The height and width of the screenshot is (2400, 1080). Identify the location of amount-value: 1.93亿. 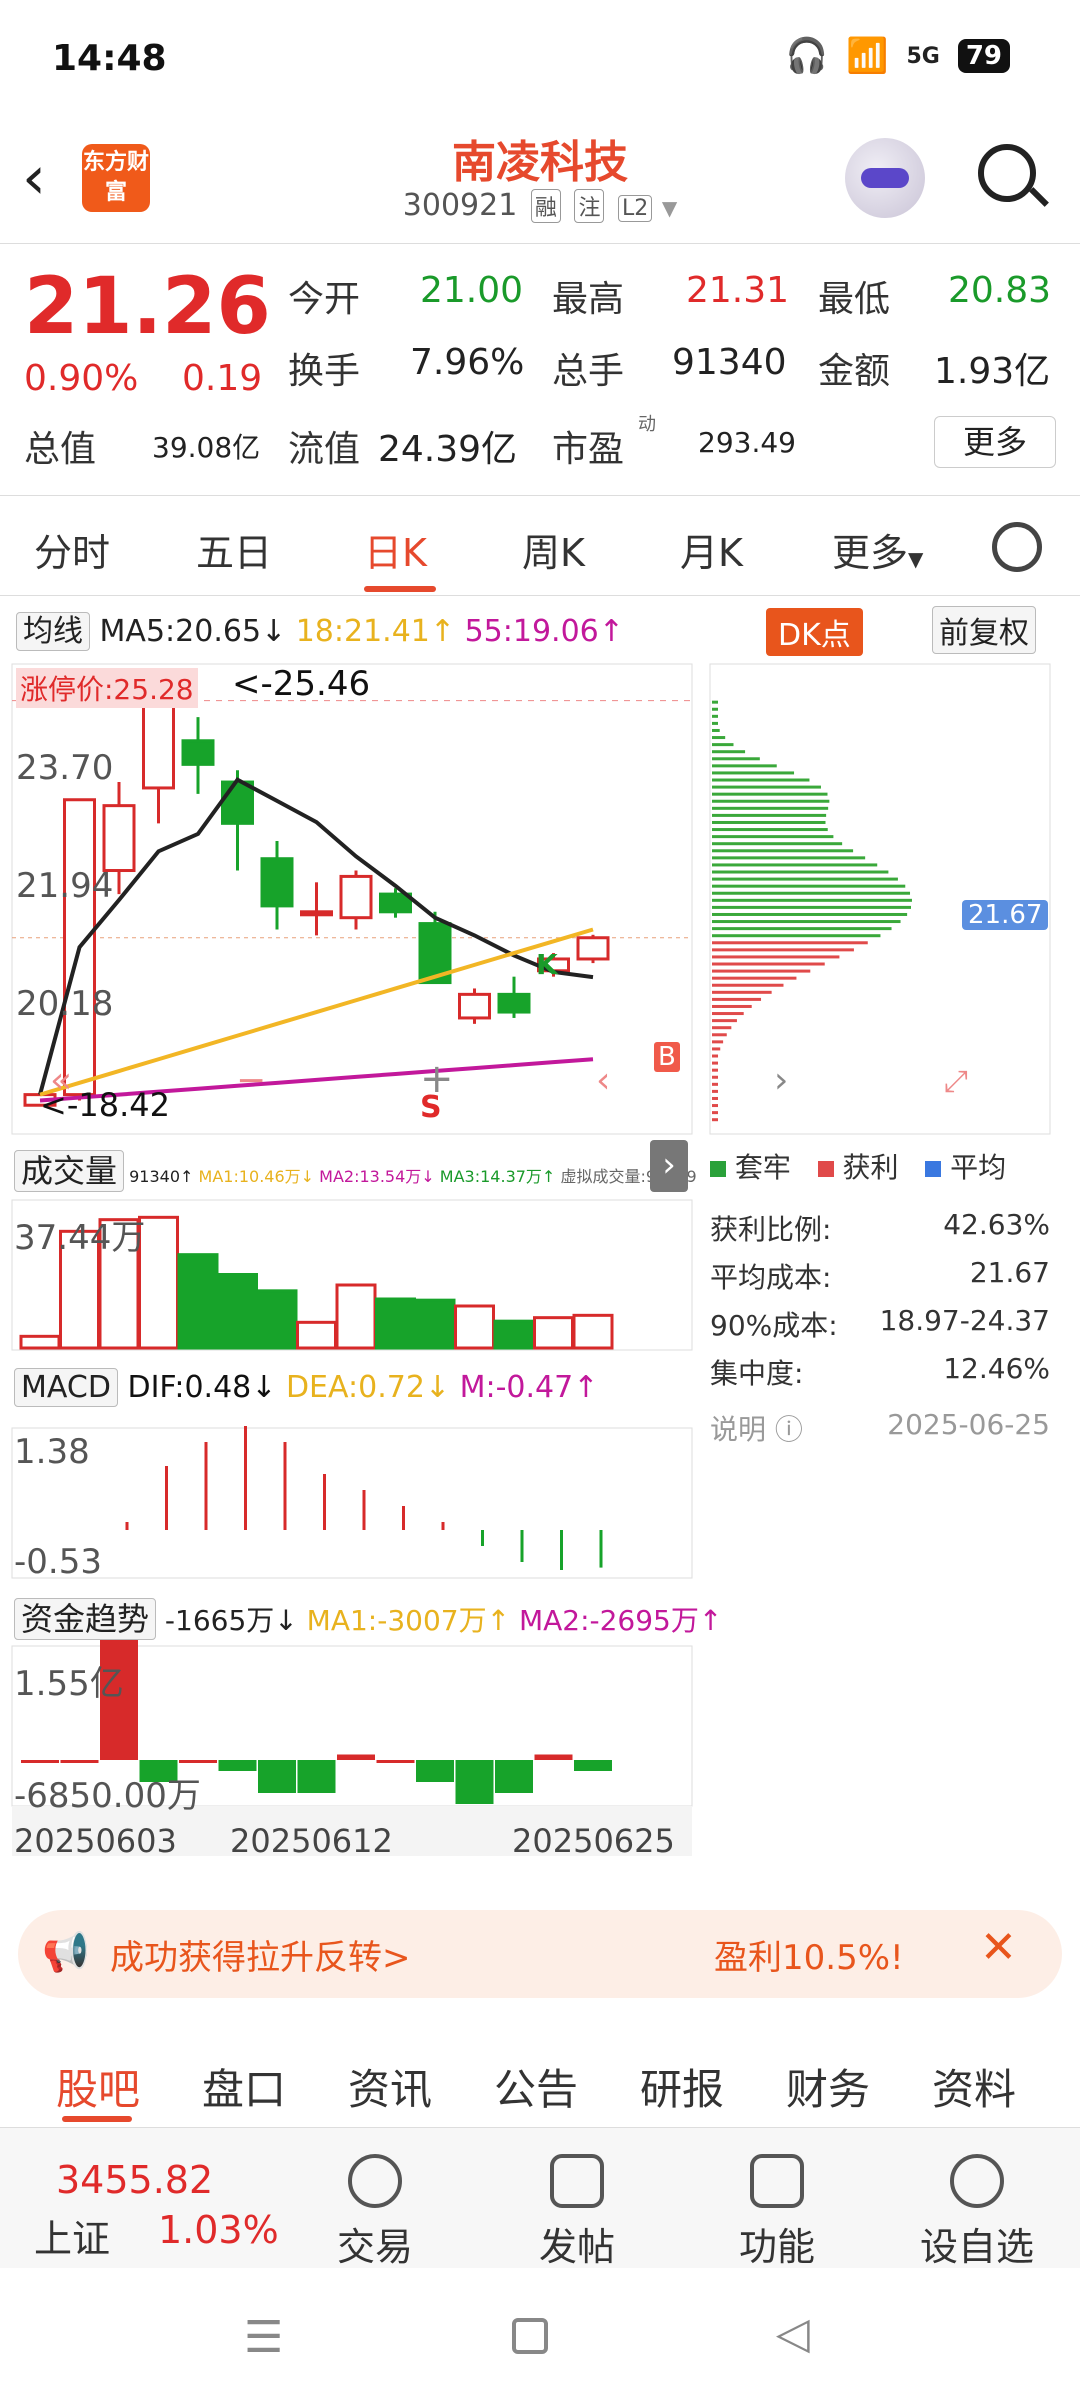
(992, 371).